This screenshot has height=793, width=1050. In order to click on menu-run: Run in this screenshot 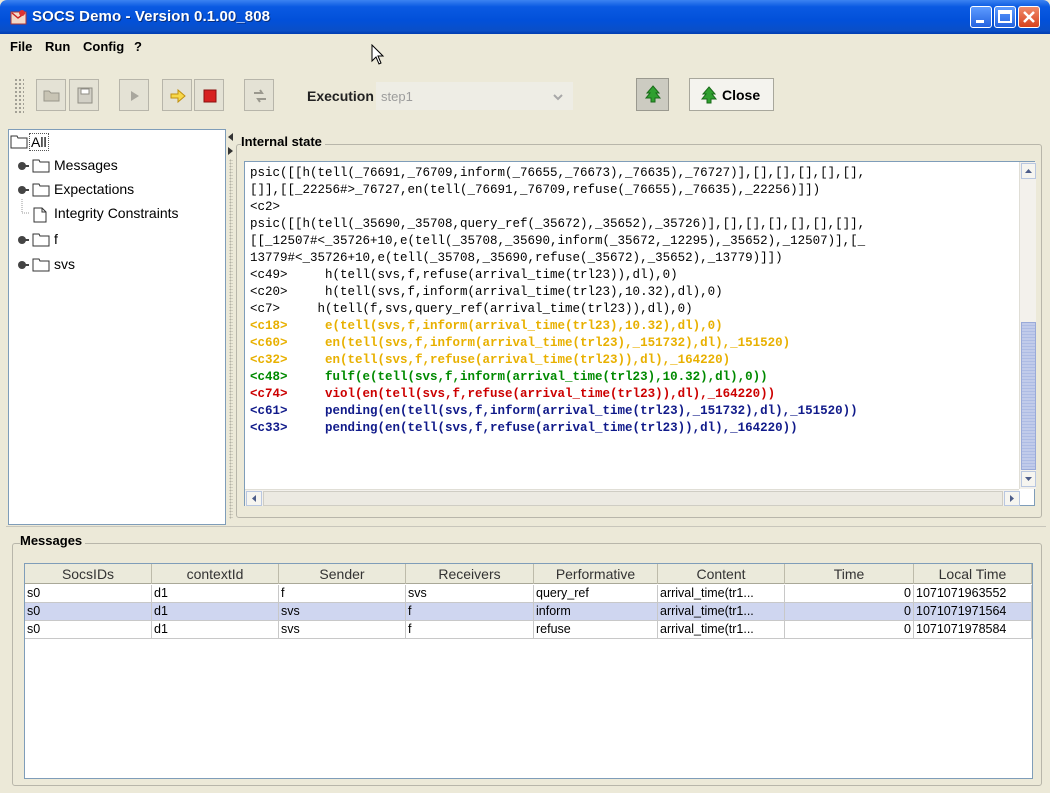, I will do `click(57, 46)`.